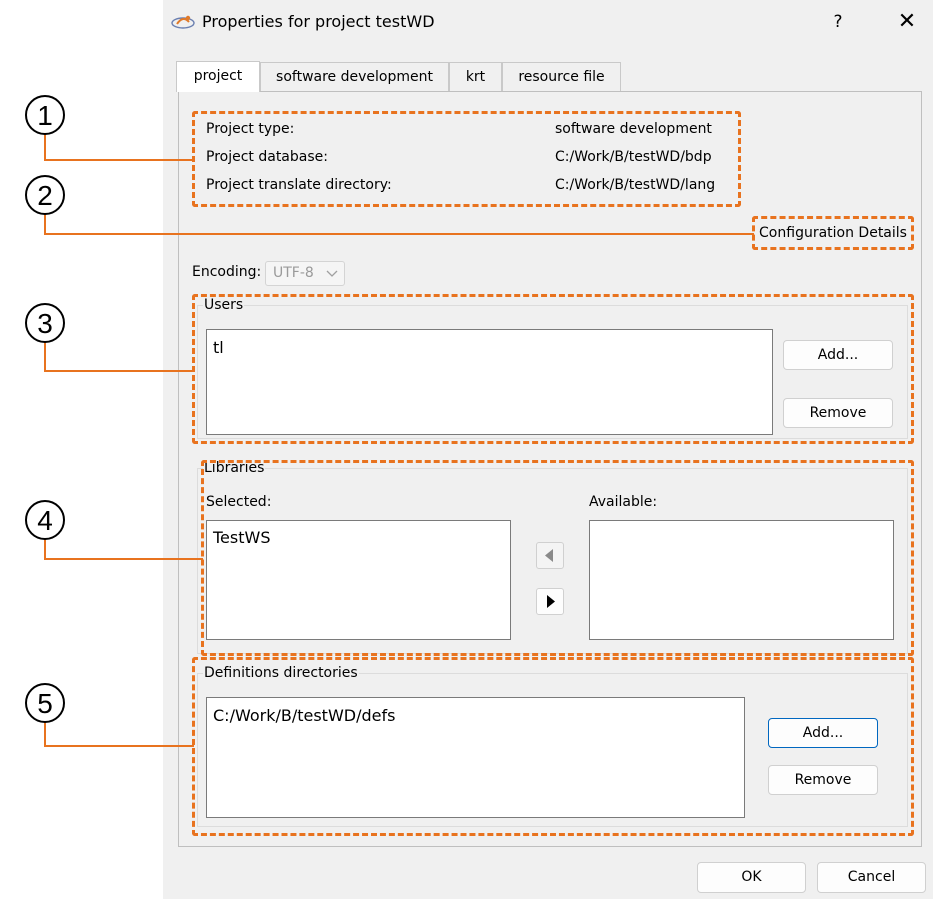 This screenshot has width=933, height=899. I want to click on callout-number-4: 4, so click(45, 520).